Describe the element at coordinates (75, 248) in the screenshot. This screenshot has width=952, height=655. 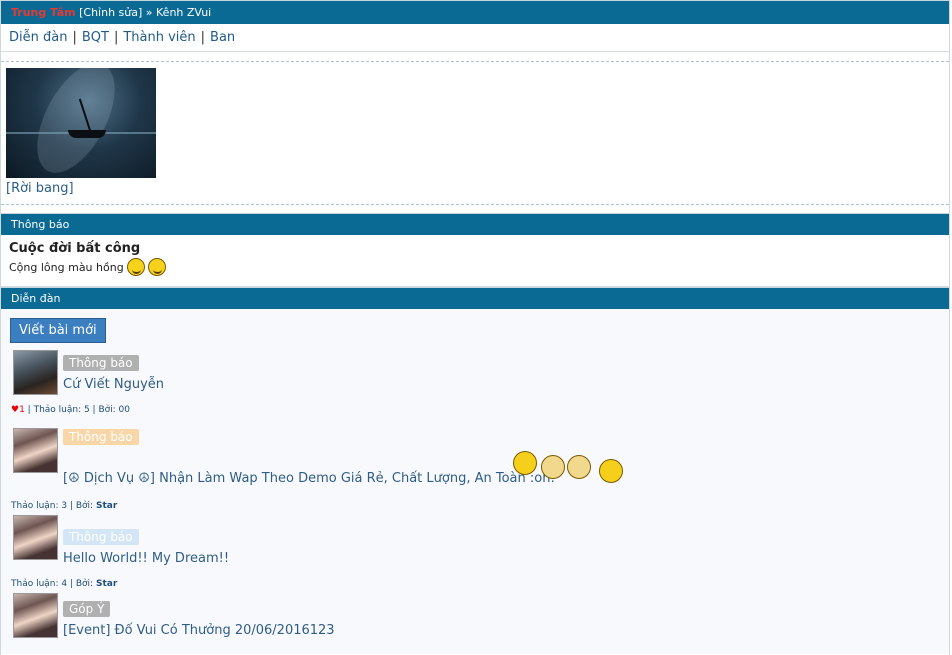
I see `notice-title: Cuộc đời bất công` at that location.